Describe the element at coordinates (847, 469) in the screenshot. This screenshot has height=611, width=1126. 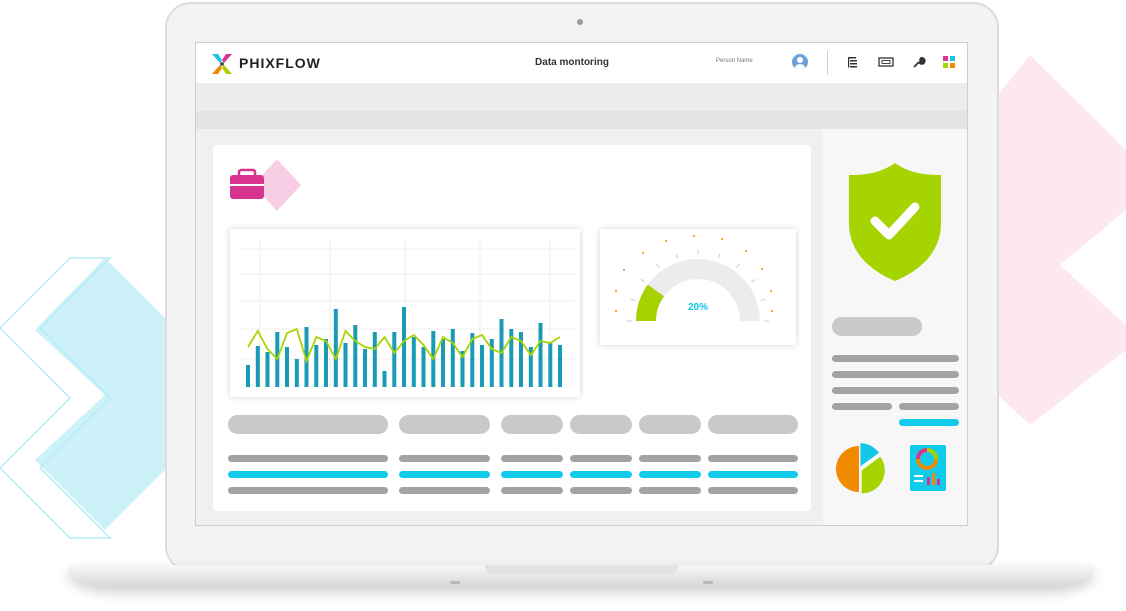
I see `pie-slice` at that location.